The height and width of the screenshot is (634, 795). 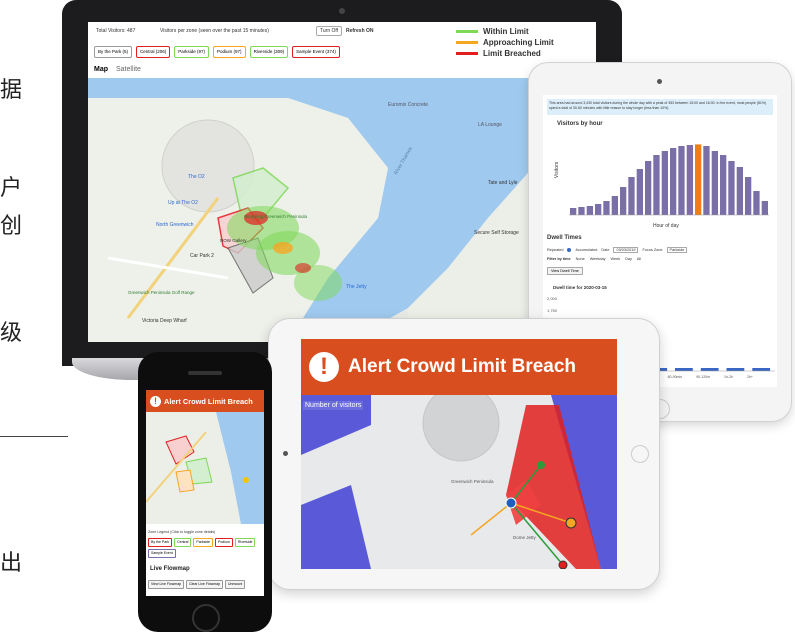 What do you see at coordinates (563, 564) in the screenshot?
I see `flow-node-south` at bounding box center [563, 564].